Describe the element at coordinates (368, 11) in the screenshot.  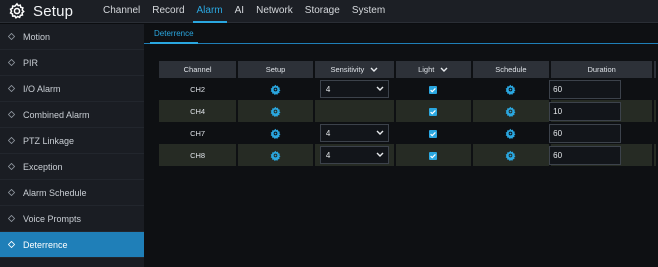
I see `nav-system: System` at that location.